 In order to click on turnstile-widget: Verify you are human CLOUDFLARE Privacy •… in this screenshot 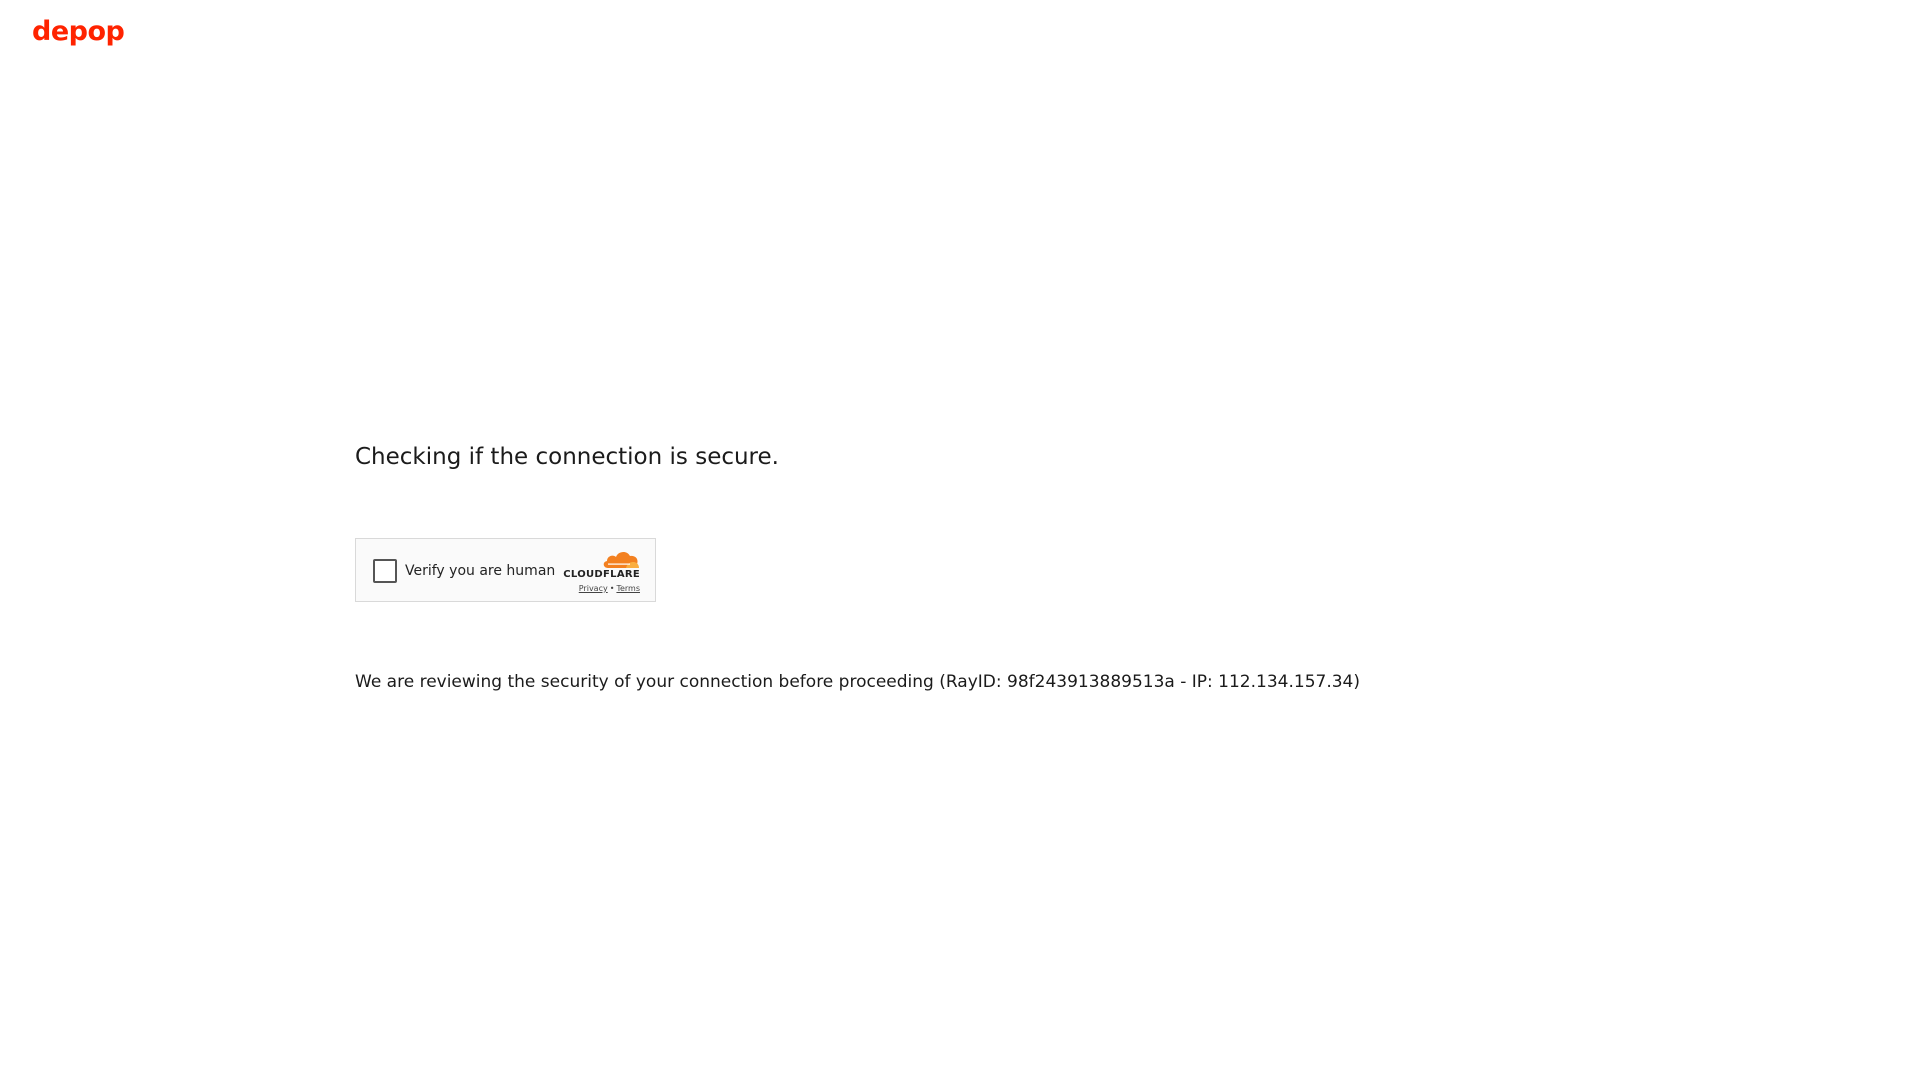, I will do `click(505, 570)`.